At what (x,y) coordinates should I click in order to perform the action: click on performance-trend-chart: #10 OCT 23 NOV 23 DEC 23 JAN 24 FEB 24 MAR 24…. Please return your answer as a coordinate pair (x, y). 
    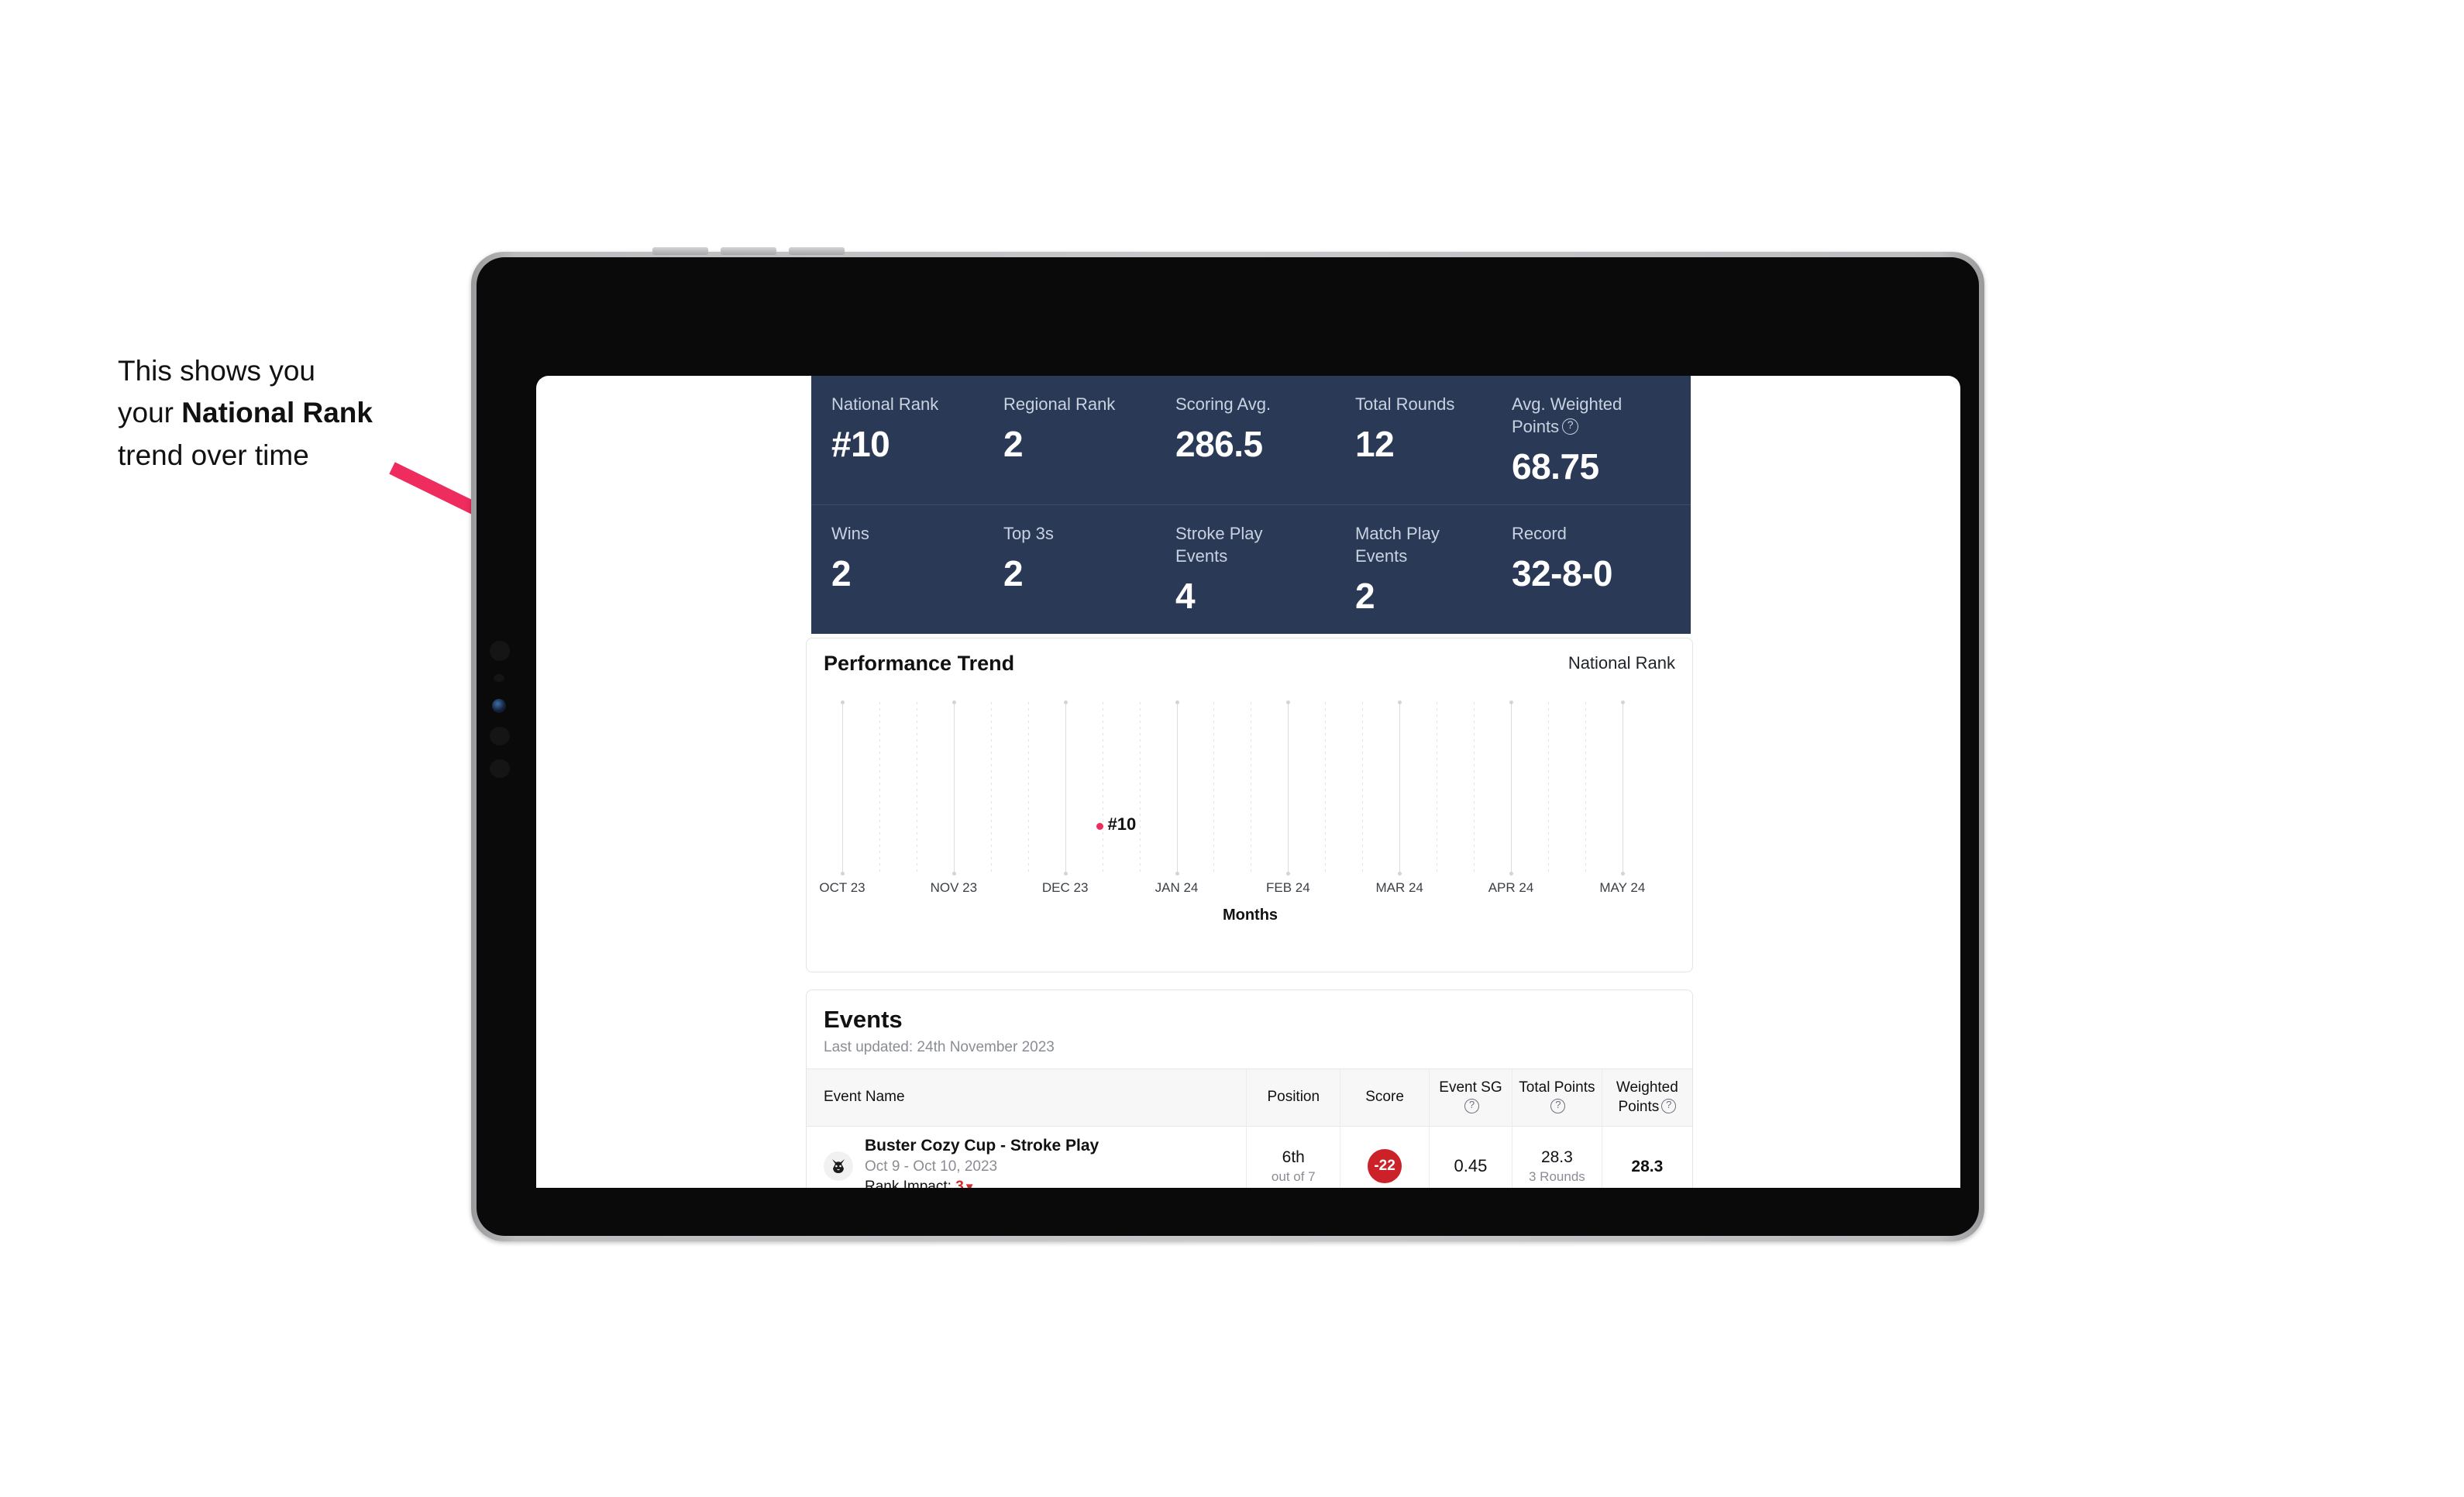
    Looking at the image, I should click on (1250, 809).